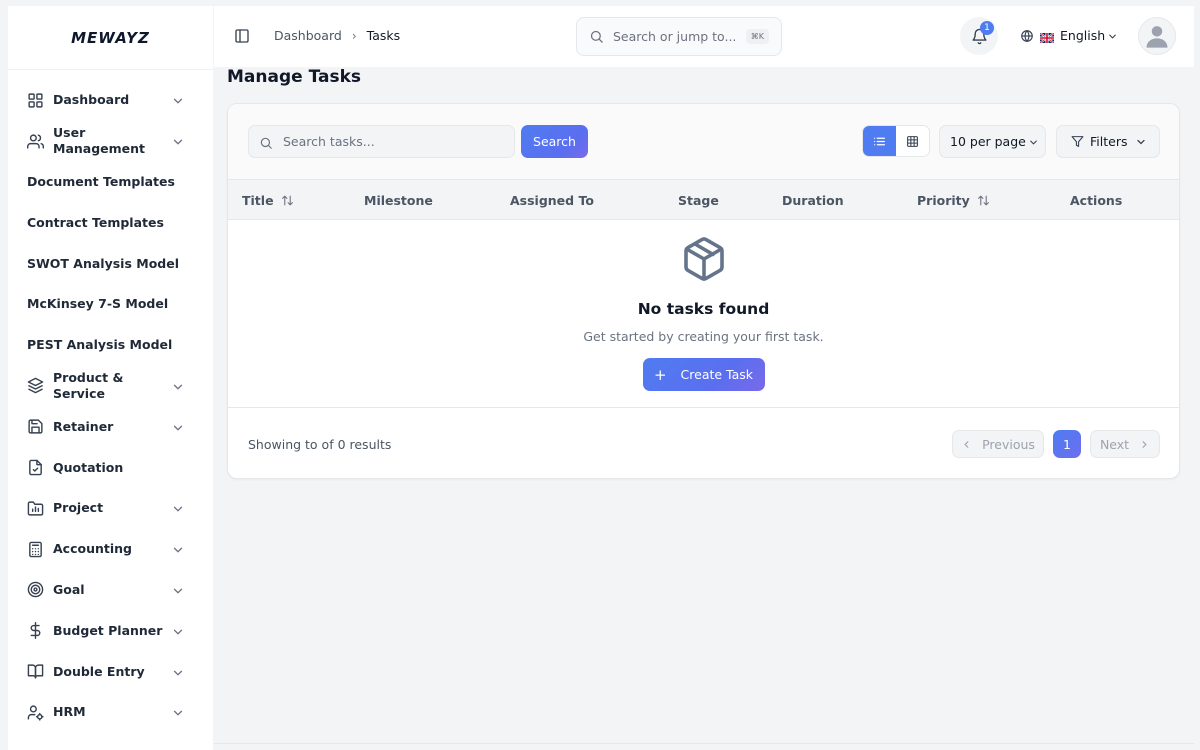 Image resolution: width=1200 pixels, height=750 pixels. Describe the element at coordinates (294, 77) in the screenshot. I see `page-title: Manage Tasks` at that location.